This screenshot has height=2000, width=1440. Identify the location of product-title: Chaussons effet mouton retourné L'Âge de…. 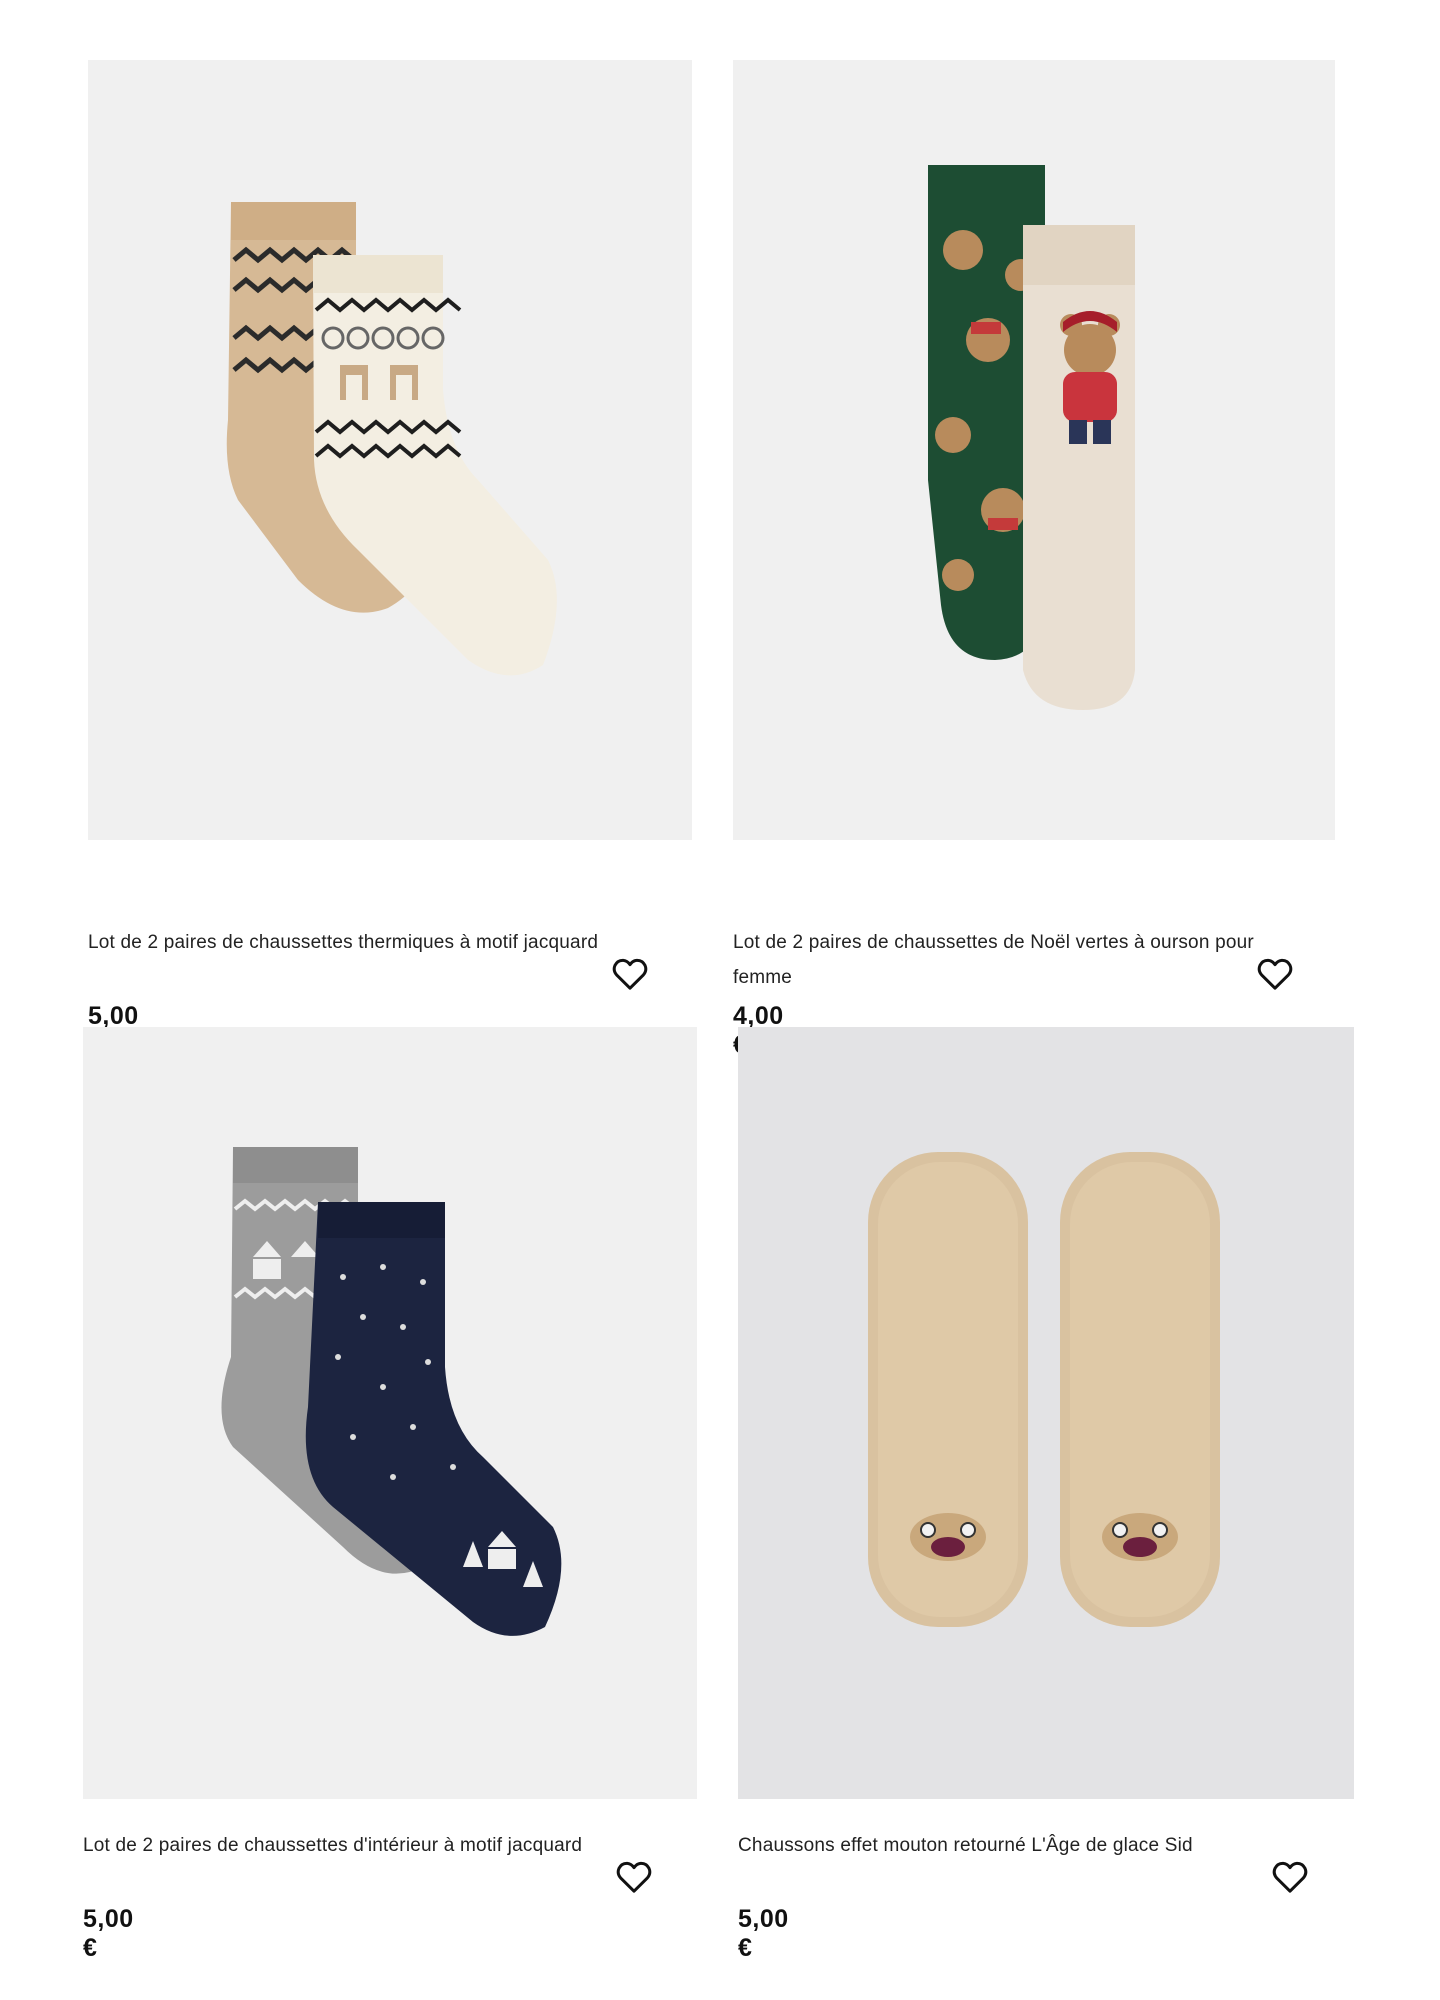
(1003, 1845).